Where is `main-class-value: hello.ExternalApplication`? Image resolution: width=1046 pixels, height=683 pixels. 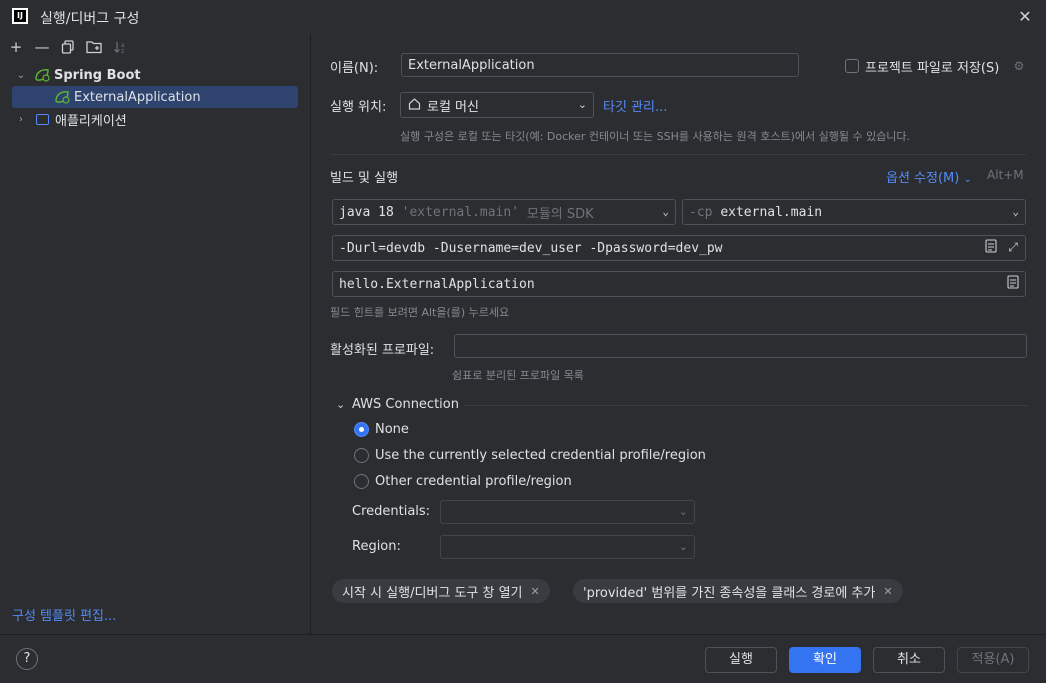
main-class-value: hello.ExternalApplication is located at coordinates (437, 284).